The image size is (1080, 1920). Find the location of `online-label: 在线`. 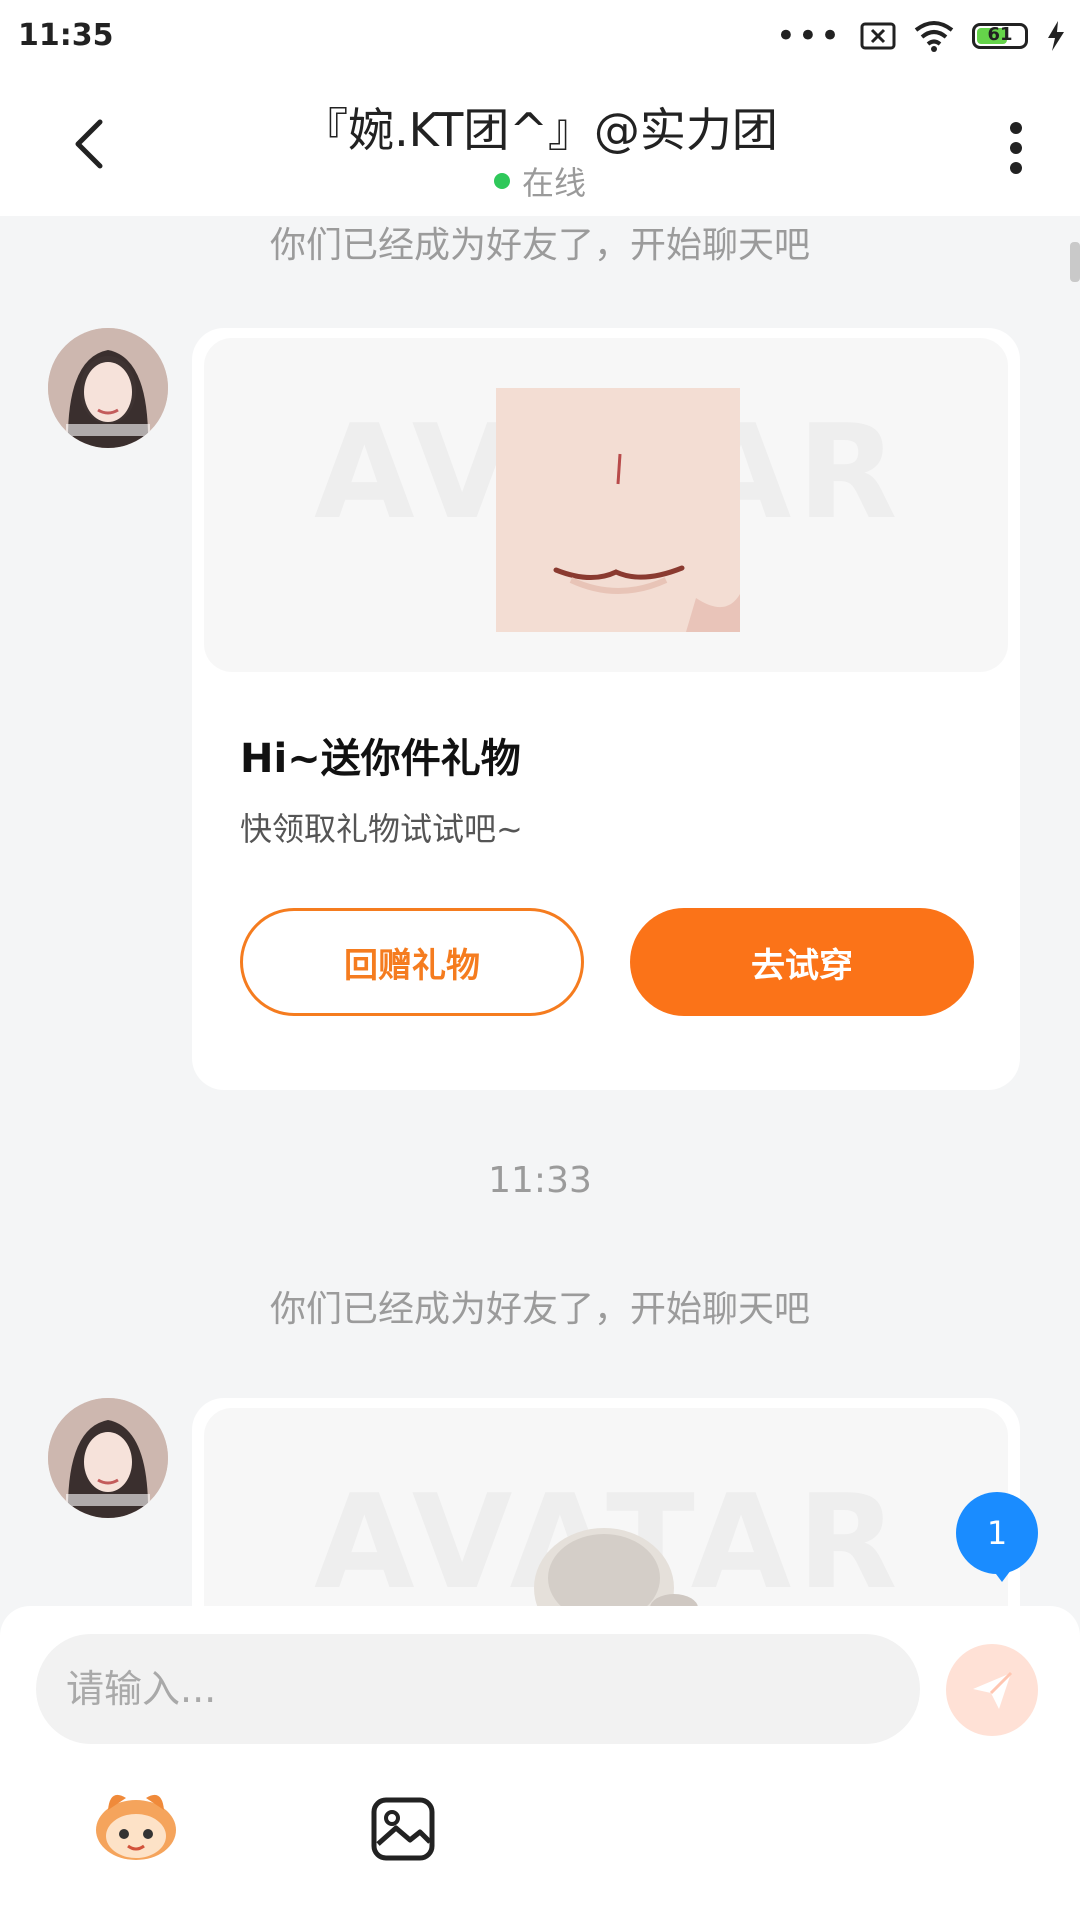

online-label: 在线 is located at coordinates (553, 183).